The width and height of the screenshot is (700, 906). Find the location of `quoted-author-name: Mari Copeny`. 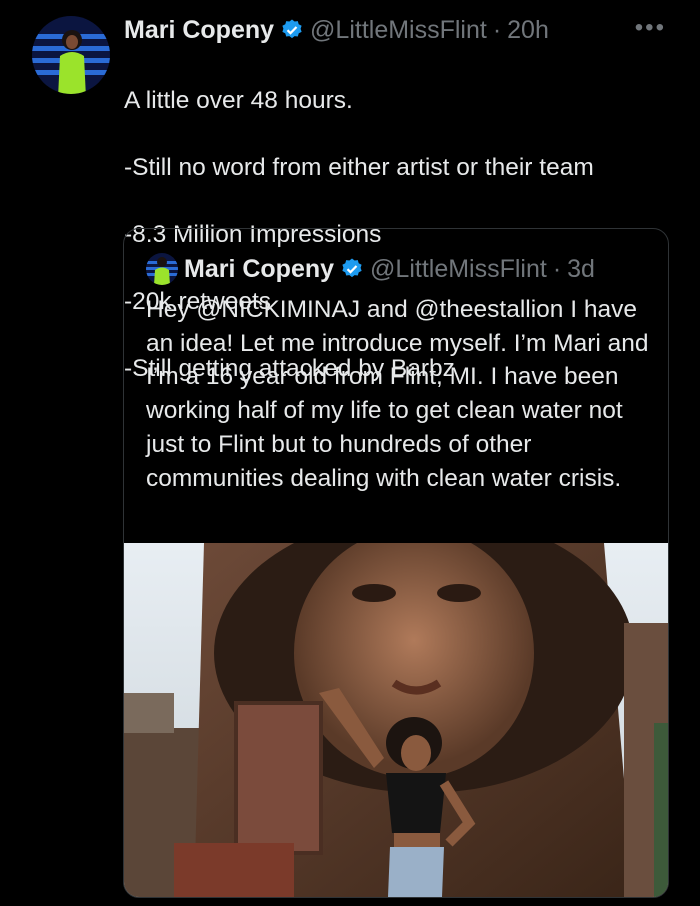

quoted-author-name: Mari Copeny is located at coordinates (259, 268).